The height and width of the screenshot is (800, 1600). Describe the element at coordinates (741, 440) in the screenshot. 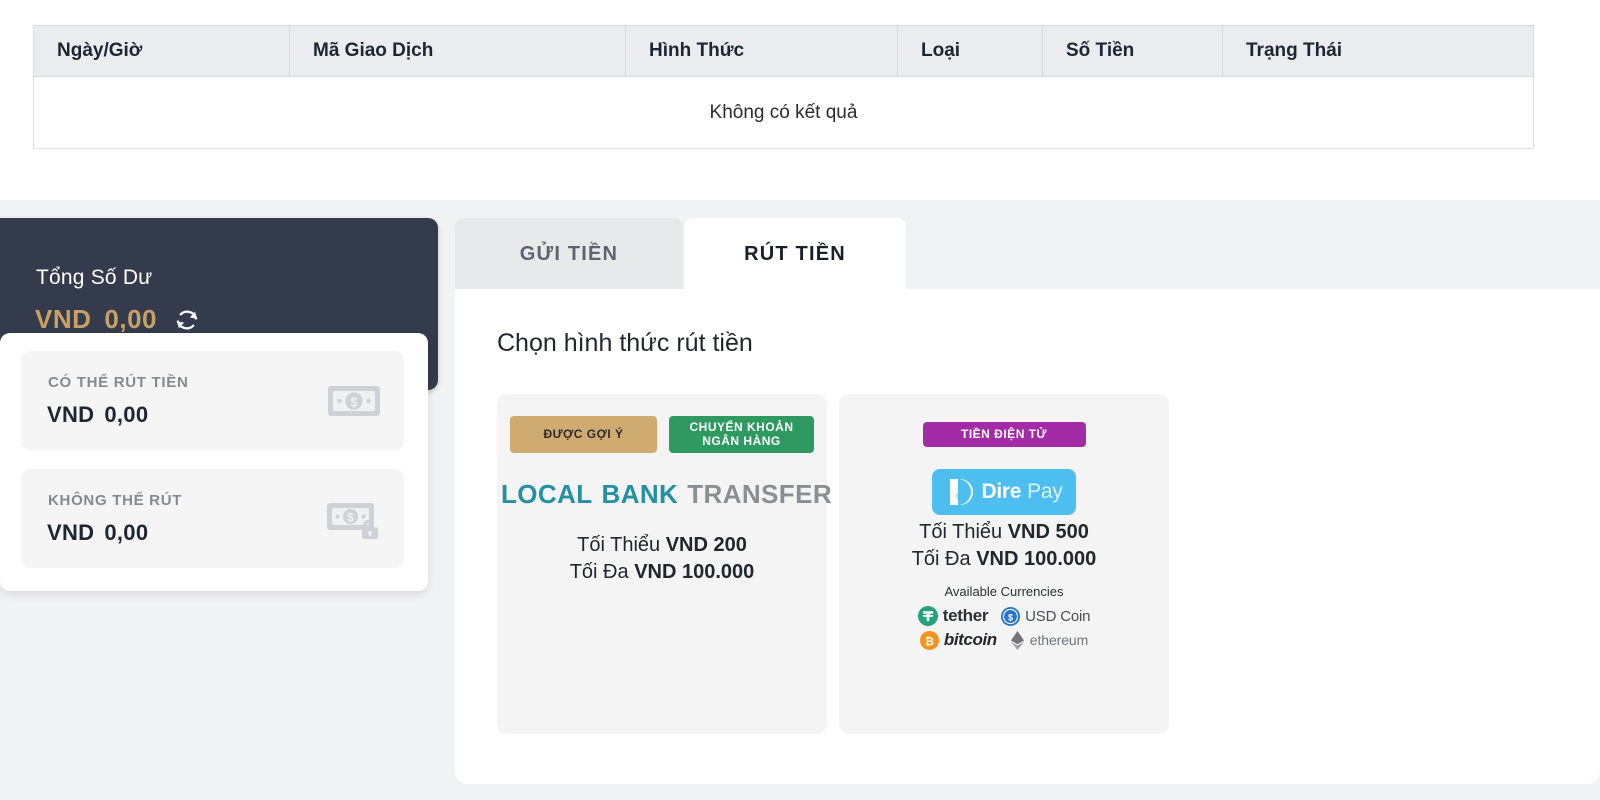

I see `badge-bank-line2: NGÂN HÀNG` at that location.